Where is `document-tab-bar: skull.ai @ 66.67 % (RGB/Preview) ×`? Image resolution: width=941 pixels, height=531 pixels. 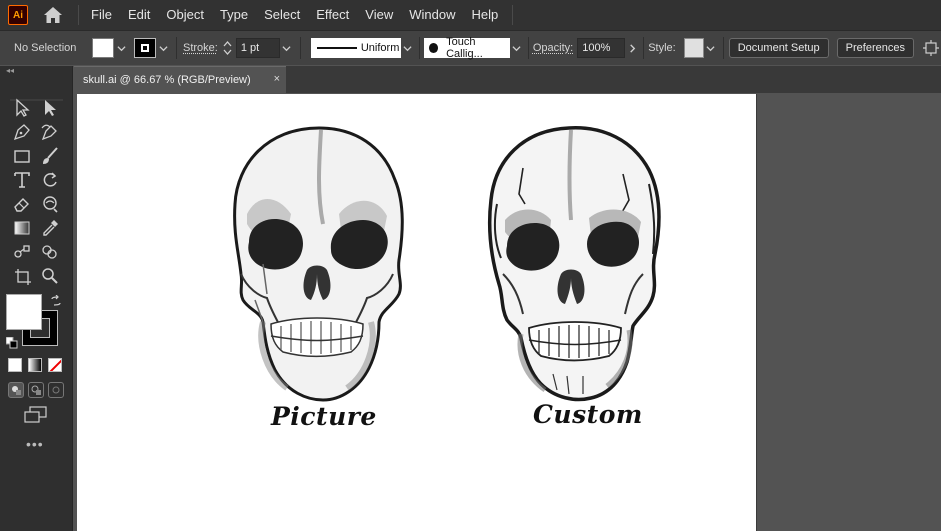 document-tab-bar: skull.ai @ 66.67 % (RGB/Preview) × is located at coordinates (507, 79).